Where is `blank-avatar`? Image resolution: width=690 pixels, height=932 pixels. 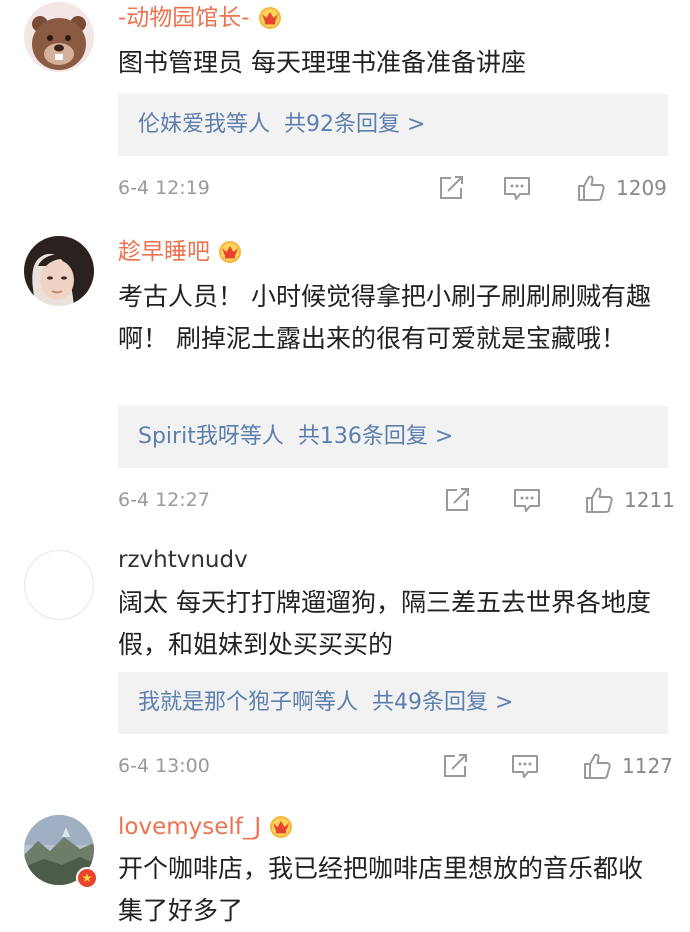
blank-avatar is located at coordinates (59, 585).